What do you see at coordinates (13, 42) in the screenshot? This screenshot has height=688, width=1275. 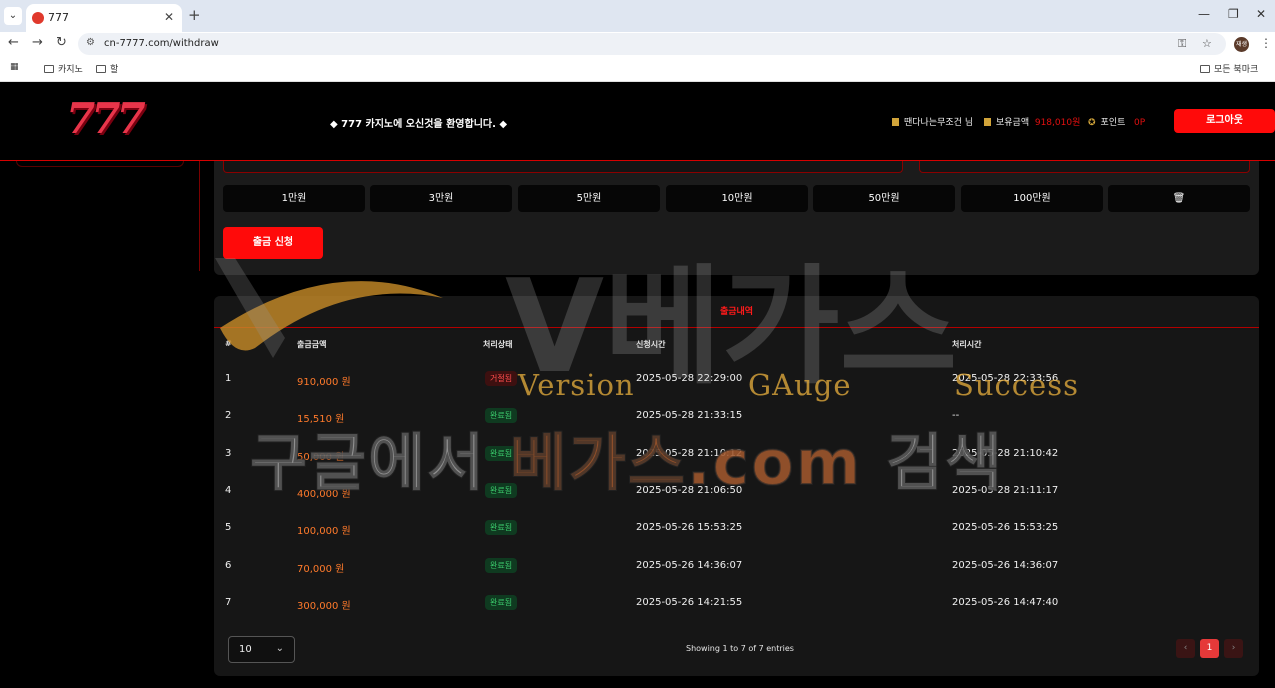 I see `back-icon: ←` at bounding box center [13, 42].